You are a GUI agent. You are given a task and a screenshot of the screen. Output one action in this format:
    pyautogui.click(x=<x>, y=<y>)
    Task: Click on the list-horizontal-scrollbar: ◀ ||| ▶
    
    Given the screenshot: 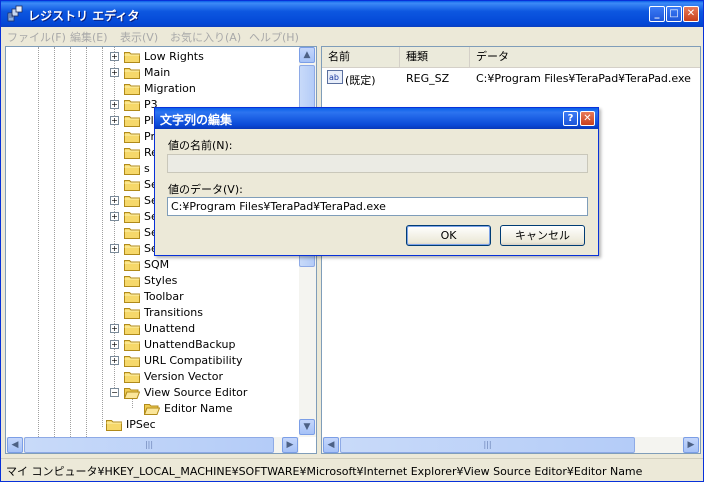 What is the action you would take?
    pyautogui.click(x=511, y=445)
    